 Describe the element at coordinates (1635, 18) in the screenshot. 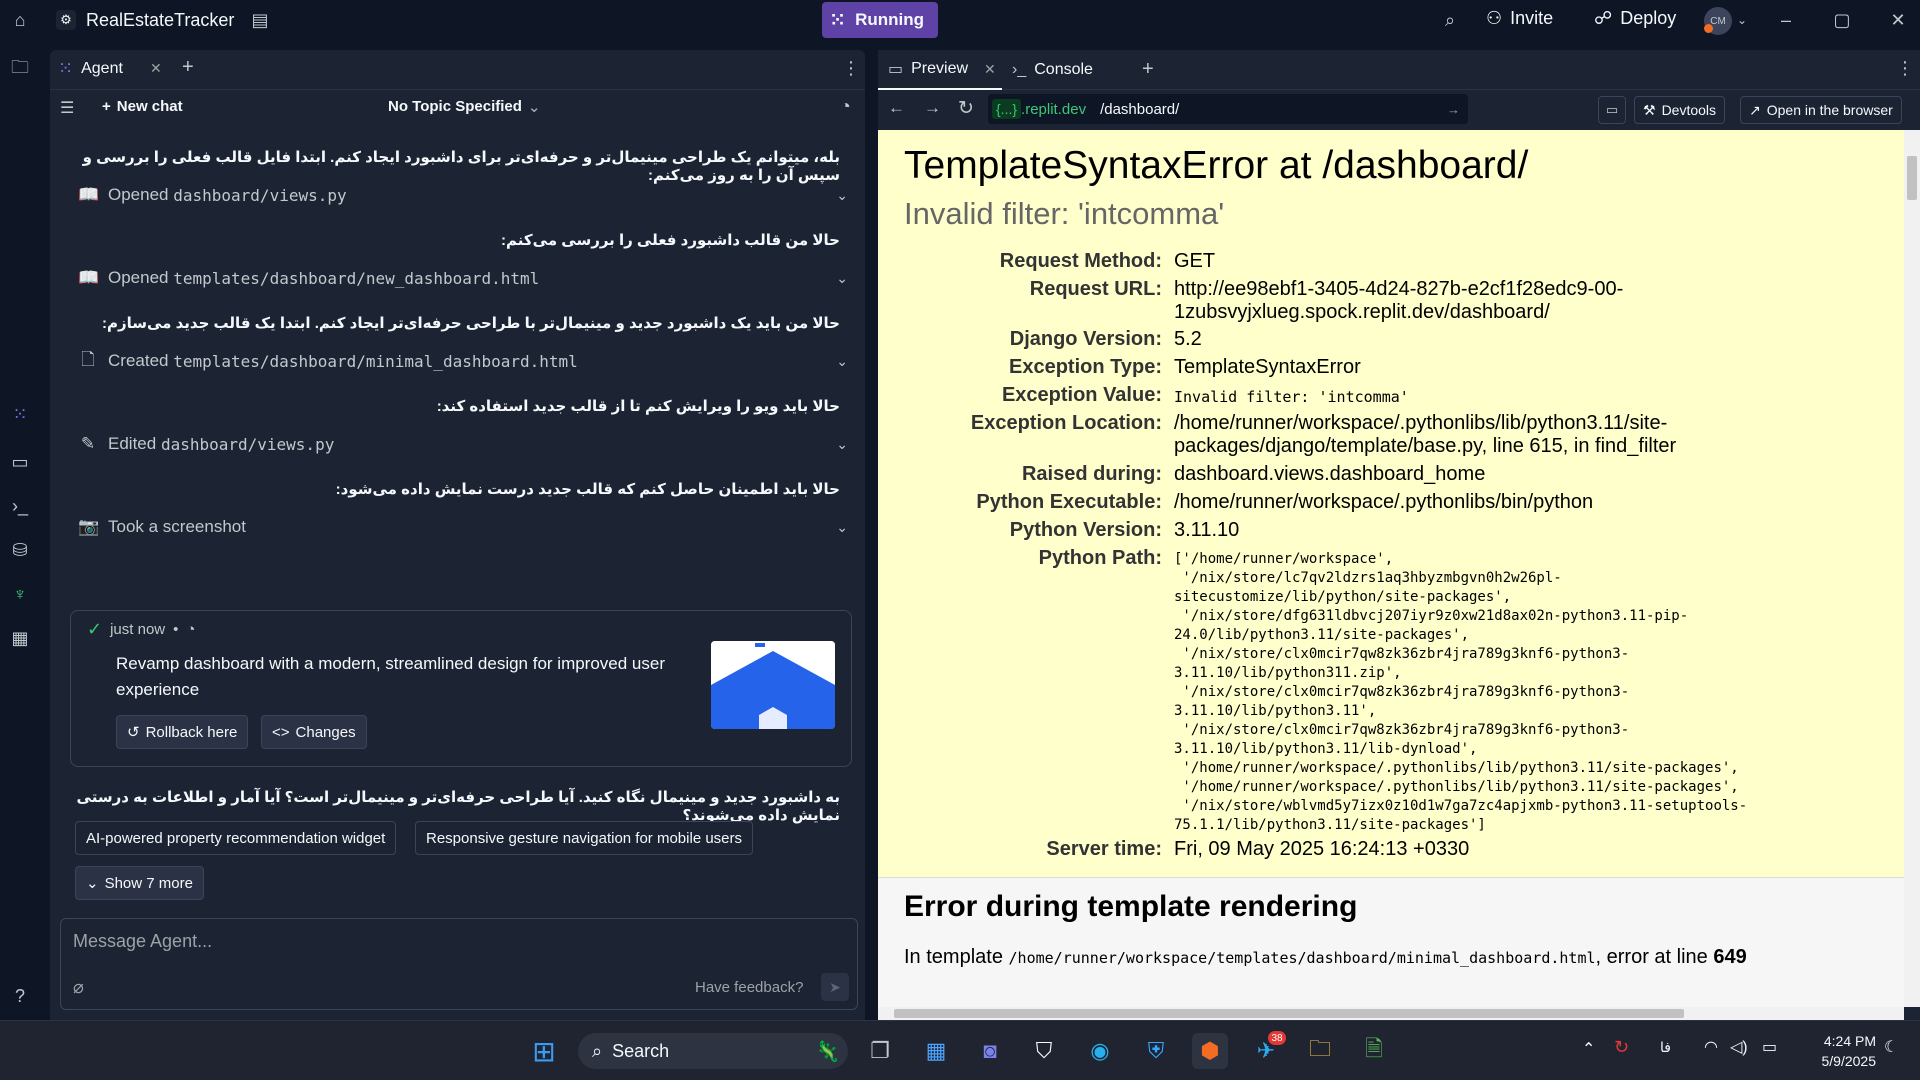

I see `deploy-button: ☍ Deploy` at that location.